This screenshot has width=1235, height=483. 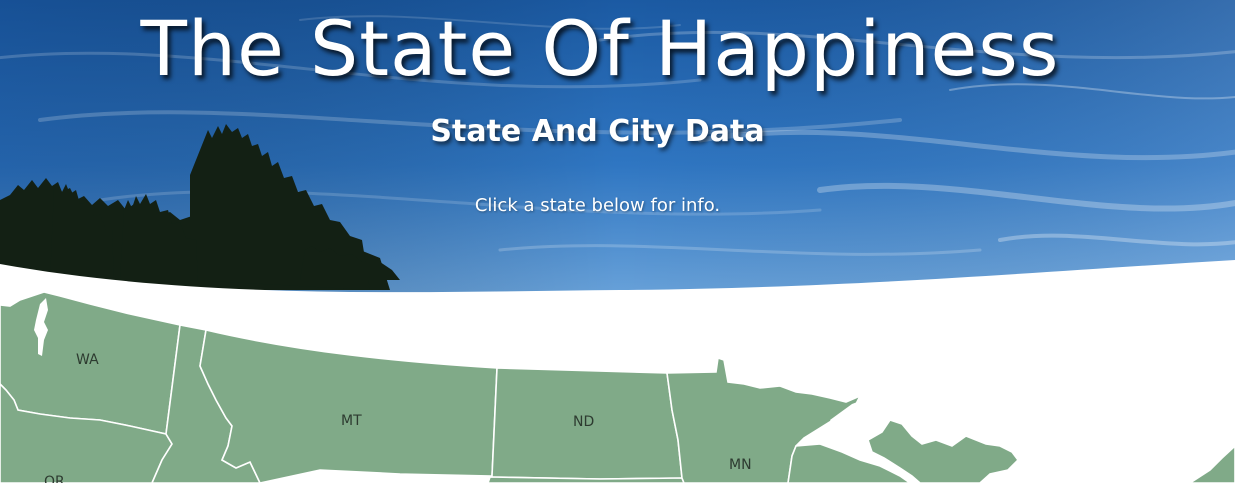 What do you see at coordinates (1211, 463) in the screenshot?
I see `state-mi-lower` at bounding box center [1211, 463].